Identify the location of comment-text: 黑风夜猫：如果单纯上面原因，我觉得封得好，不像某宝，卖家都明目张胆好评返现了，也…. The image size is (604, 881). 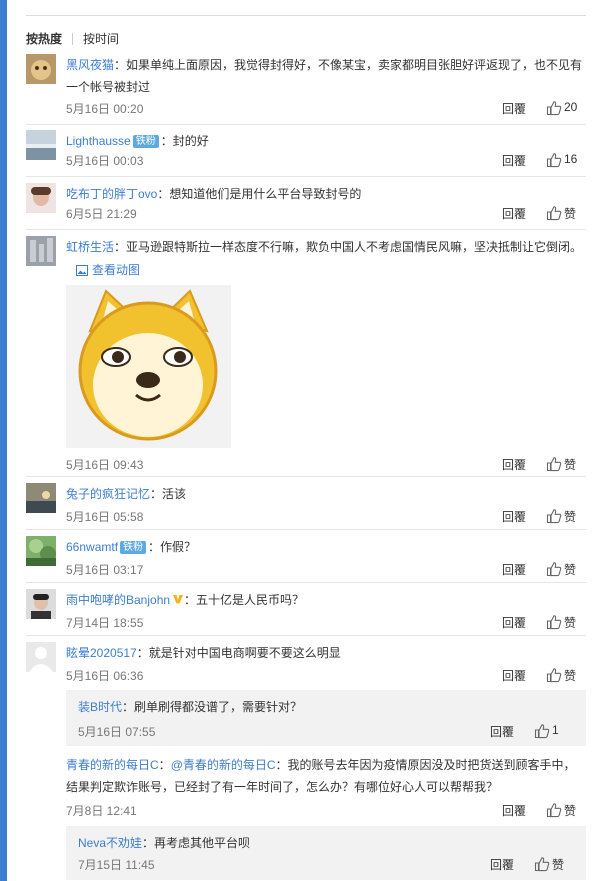
(324, 76).